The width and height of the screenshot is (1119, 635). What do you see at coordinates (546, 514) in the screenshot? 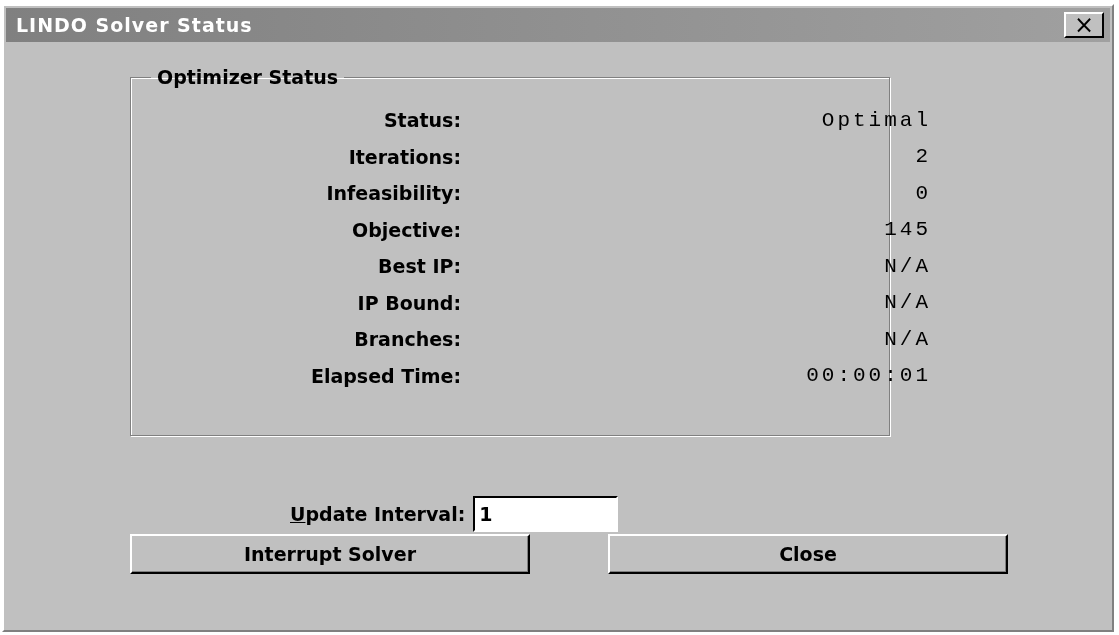
I see `update-interval-field: 1` at bounding box center [546, 514].